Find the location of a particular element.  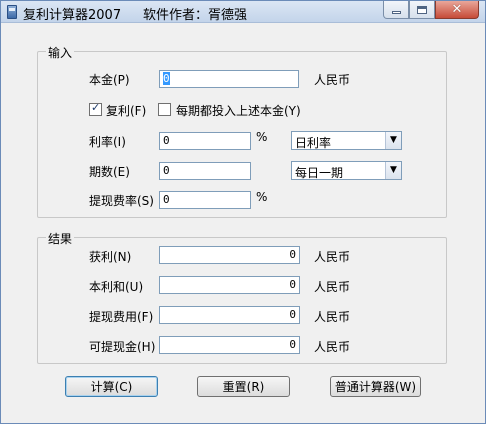

calculate-button-label: 计算(C) is located at coordinates (111, 387).